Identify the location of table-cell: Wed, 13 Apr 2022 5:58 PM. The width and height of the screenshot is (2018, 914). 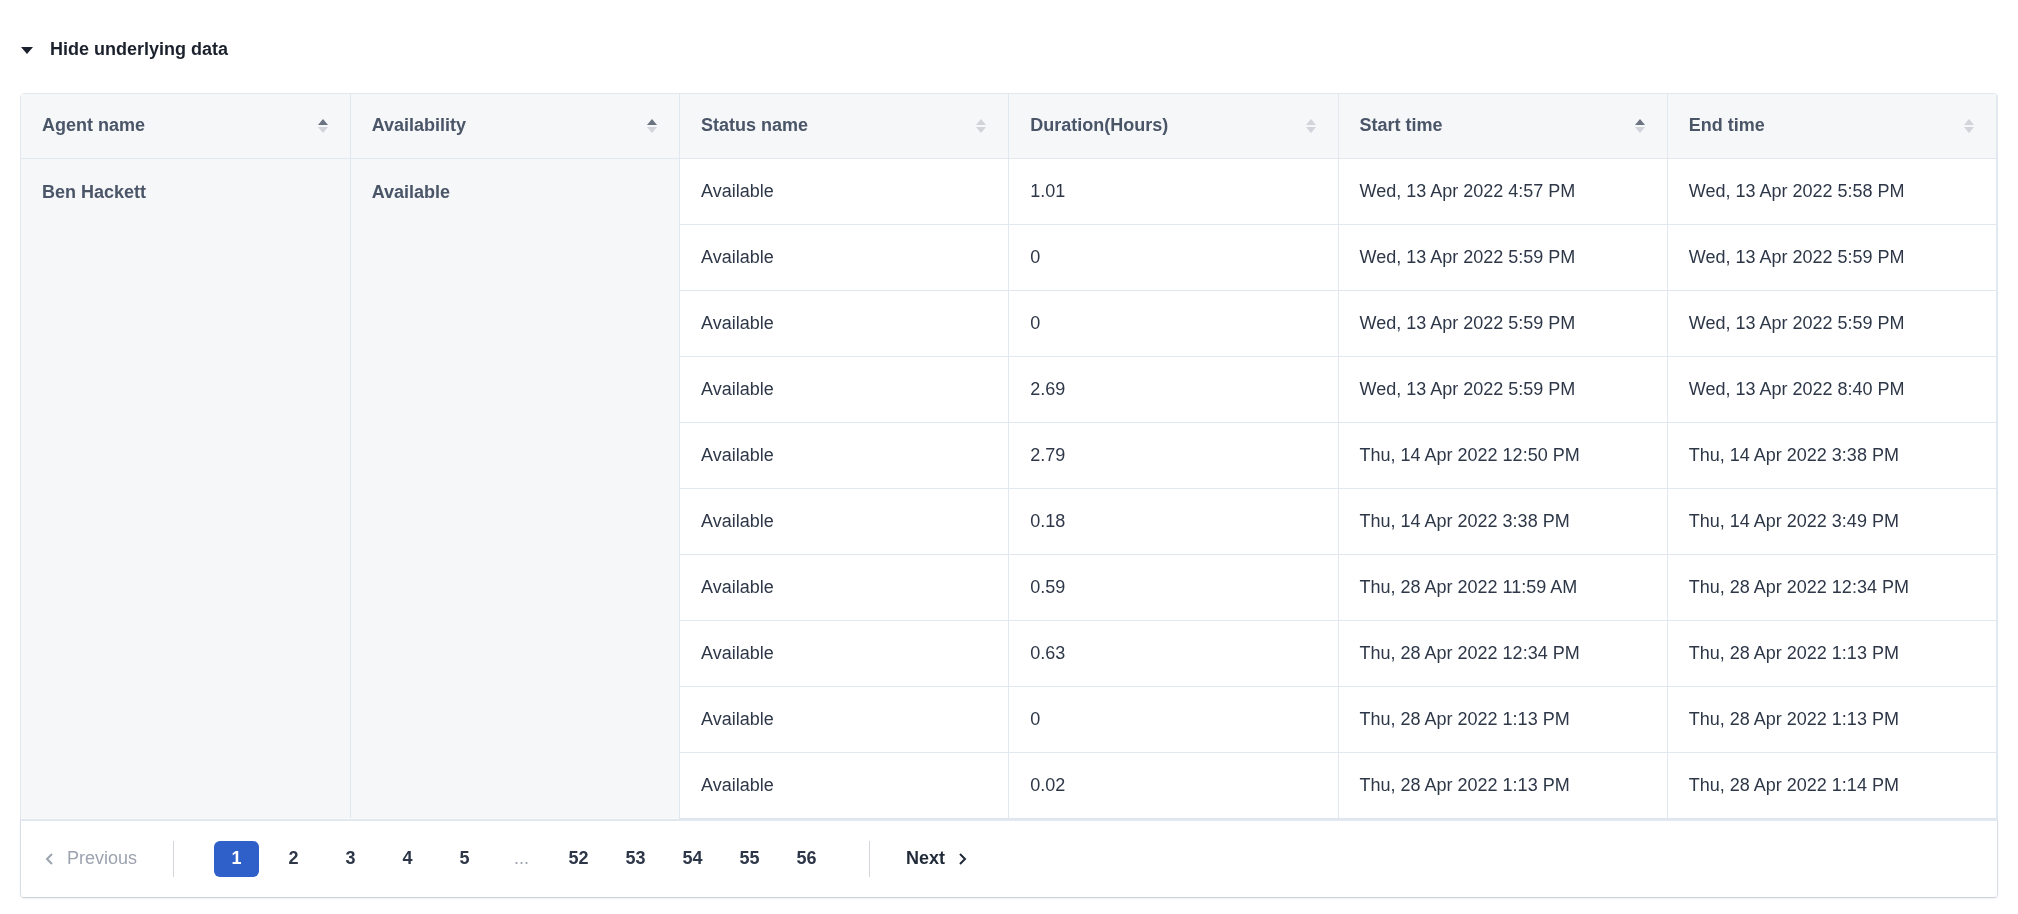
(1832, 191).